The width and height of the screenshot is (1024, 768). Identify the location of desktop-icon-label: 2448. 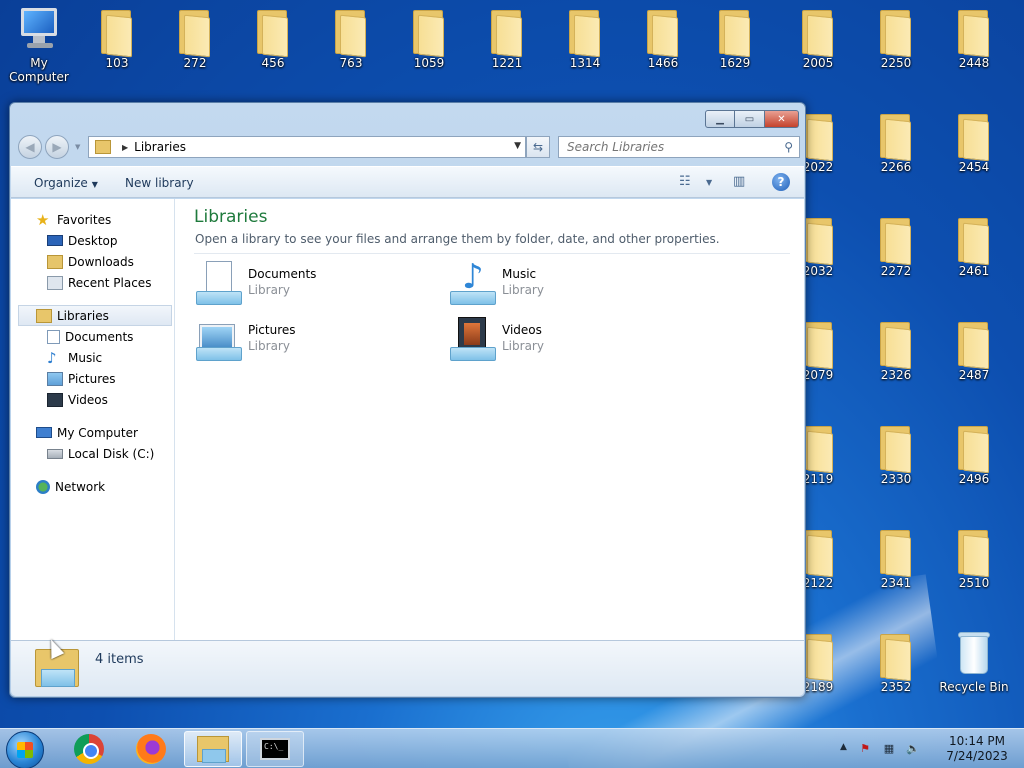
(974, 63).